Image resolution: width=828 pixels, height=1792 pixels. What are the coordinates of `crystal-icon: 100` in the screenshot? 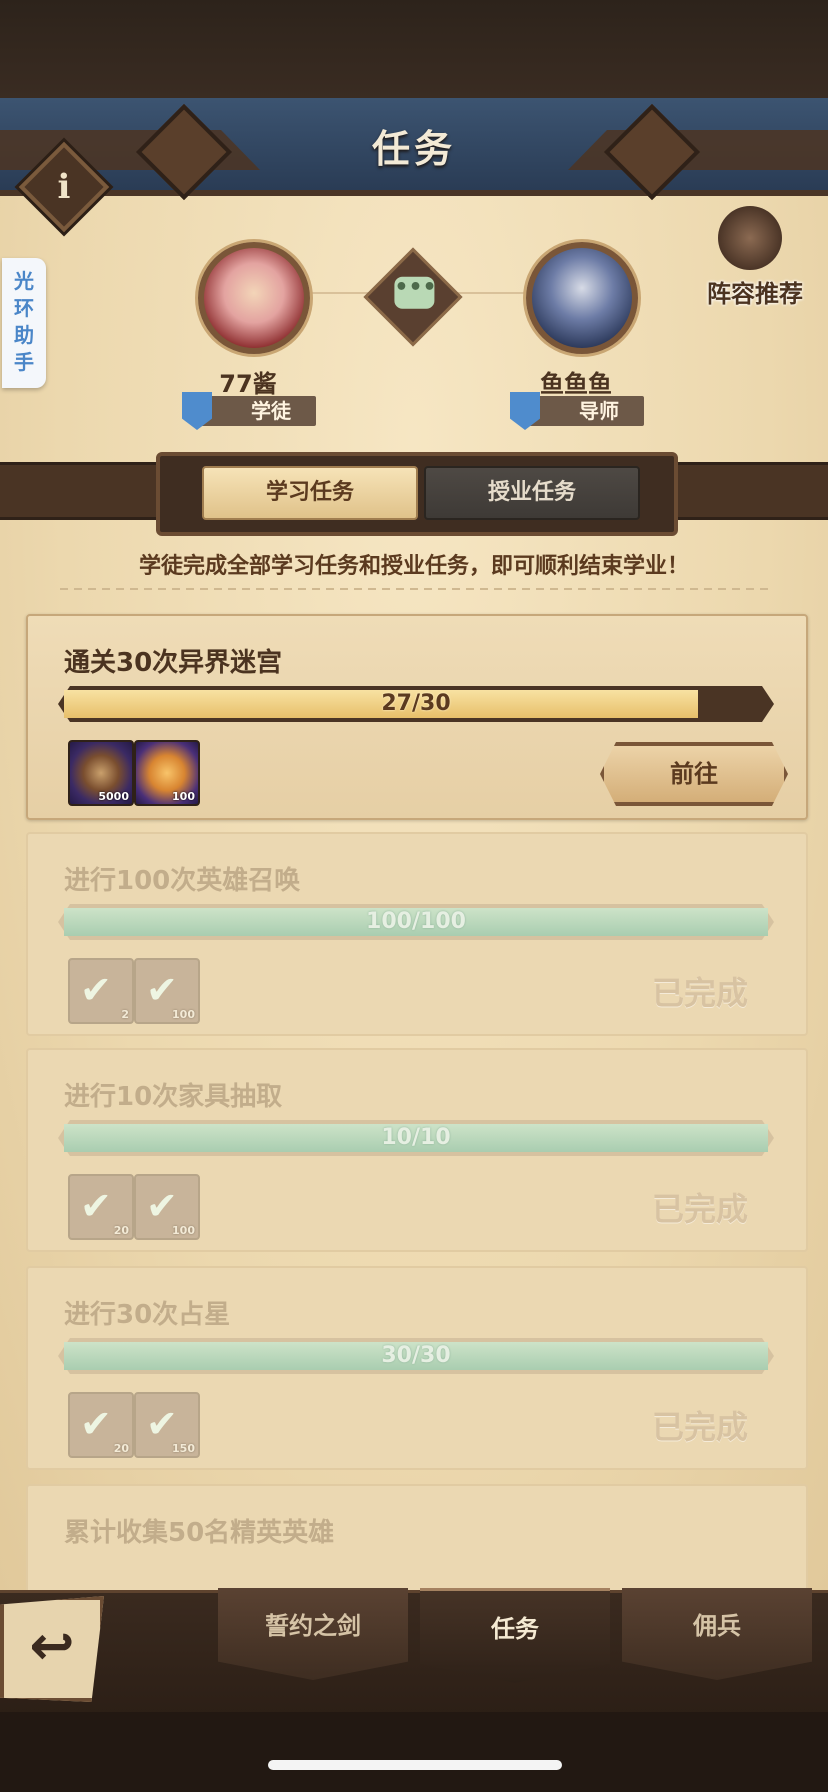 It's located at (167, 773).